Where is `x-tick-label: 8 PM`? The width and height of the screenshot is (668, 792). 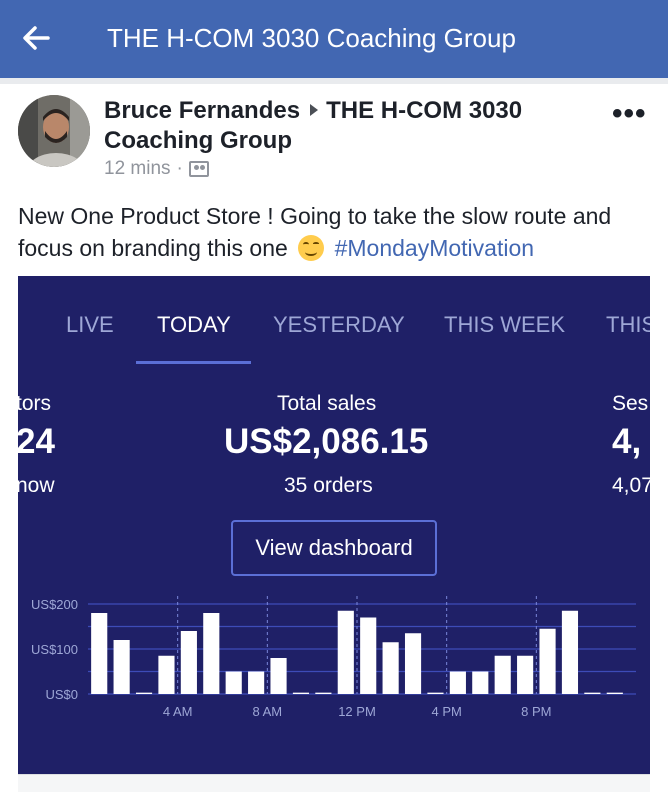
x-tick-label: 8 PM is located at coordinates (536, 711).